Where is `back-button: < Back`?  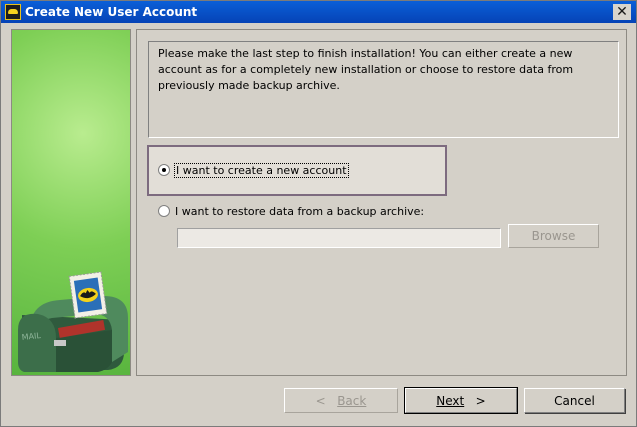
back-button: < Back is located at coordinates (341, 400).